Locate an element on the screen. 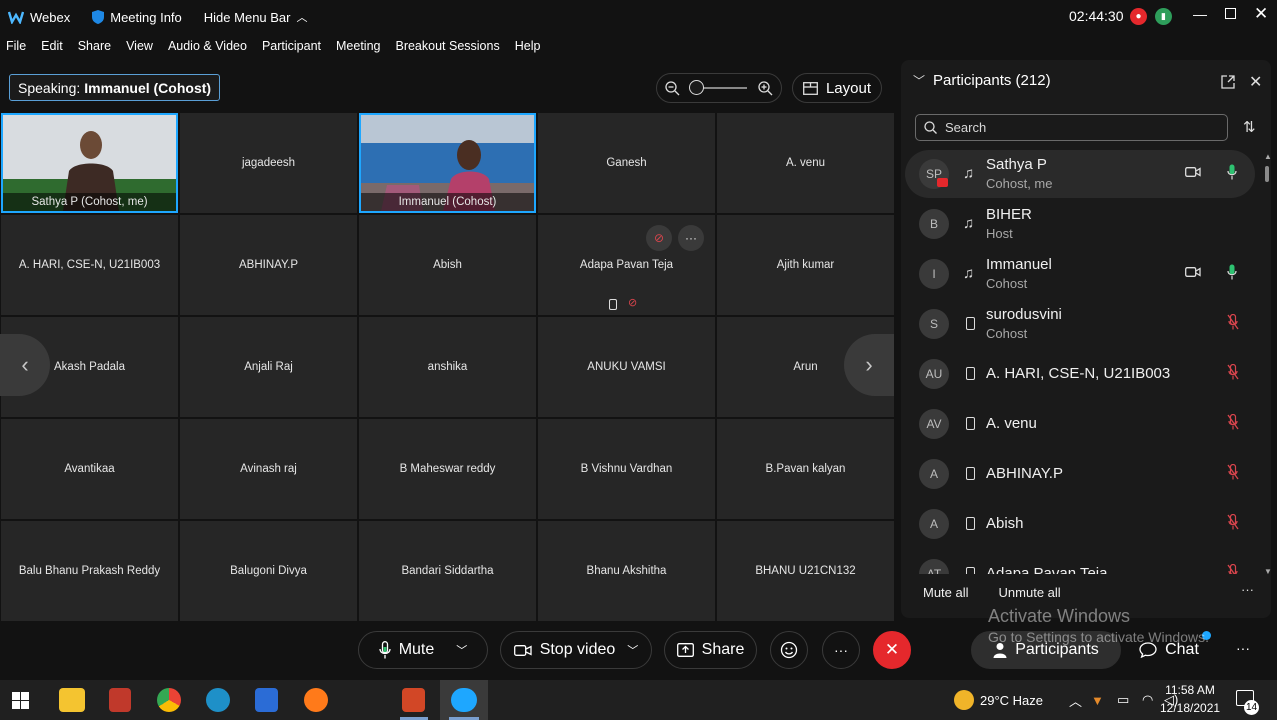 The image size is (1277, 720). participant-row: AU A. HARI, CSE-N, U21IB003 is located at coordinates (1080, 374).